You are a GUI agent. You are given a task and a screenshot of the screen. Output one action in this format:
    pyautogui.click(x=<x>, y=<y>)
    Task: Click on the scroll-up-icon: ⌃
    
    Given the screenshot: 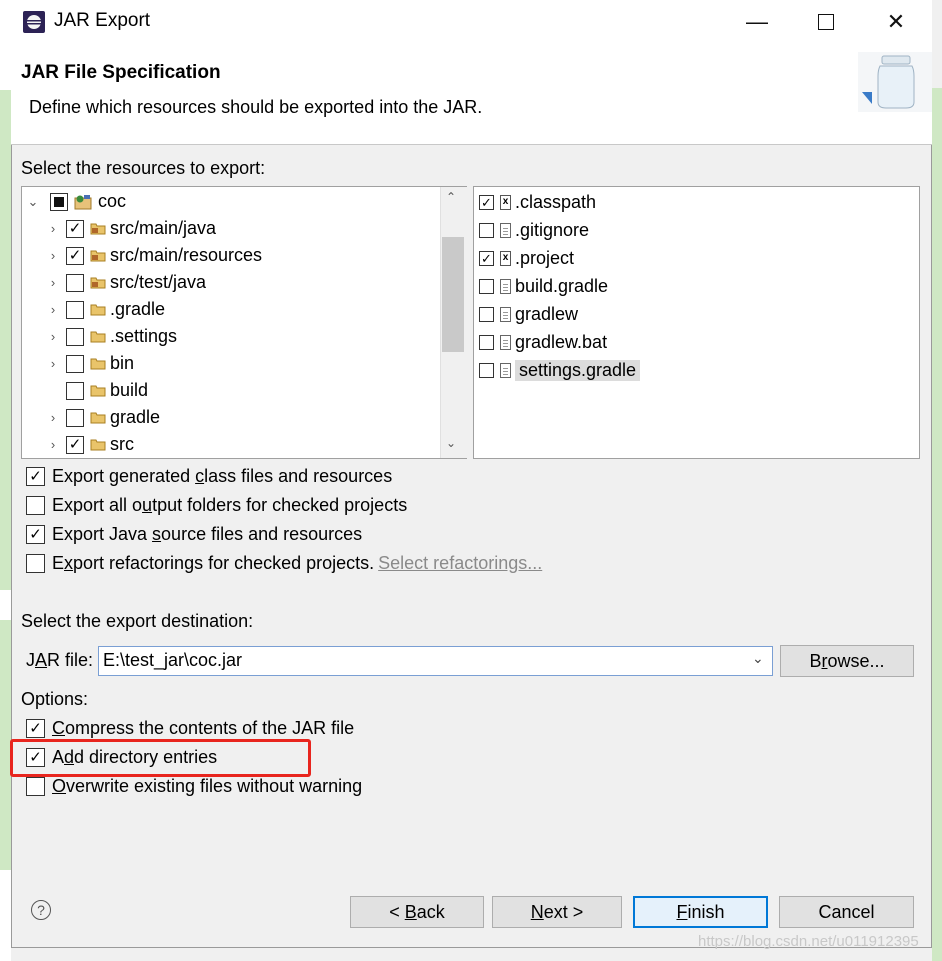 What is the action you would take?
    pyautogui.click(x=451, y=197)
    